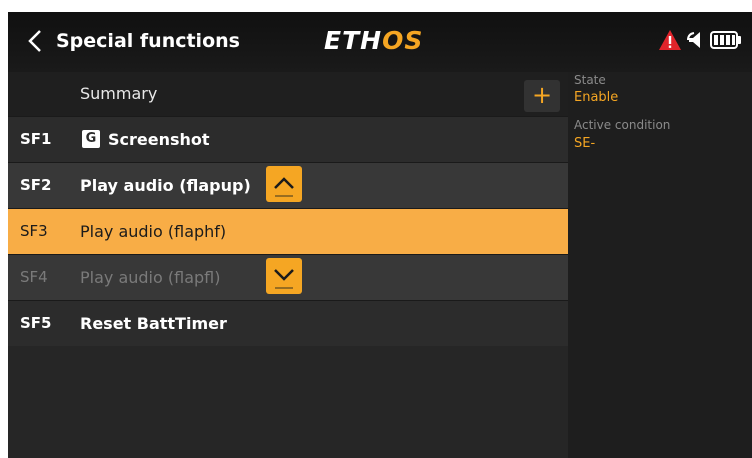  Describe the element at coordinates (403, 40) in the screenshot. I see `logo-accent: OS` at that location.